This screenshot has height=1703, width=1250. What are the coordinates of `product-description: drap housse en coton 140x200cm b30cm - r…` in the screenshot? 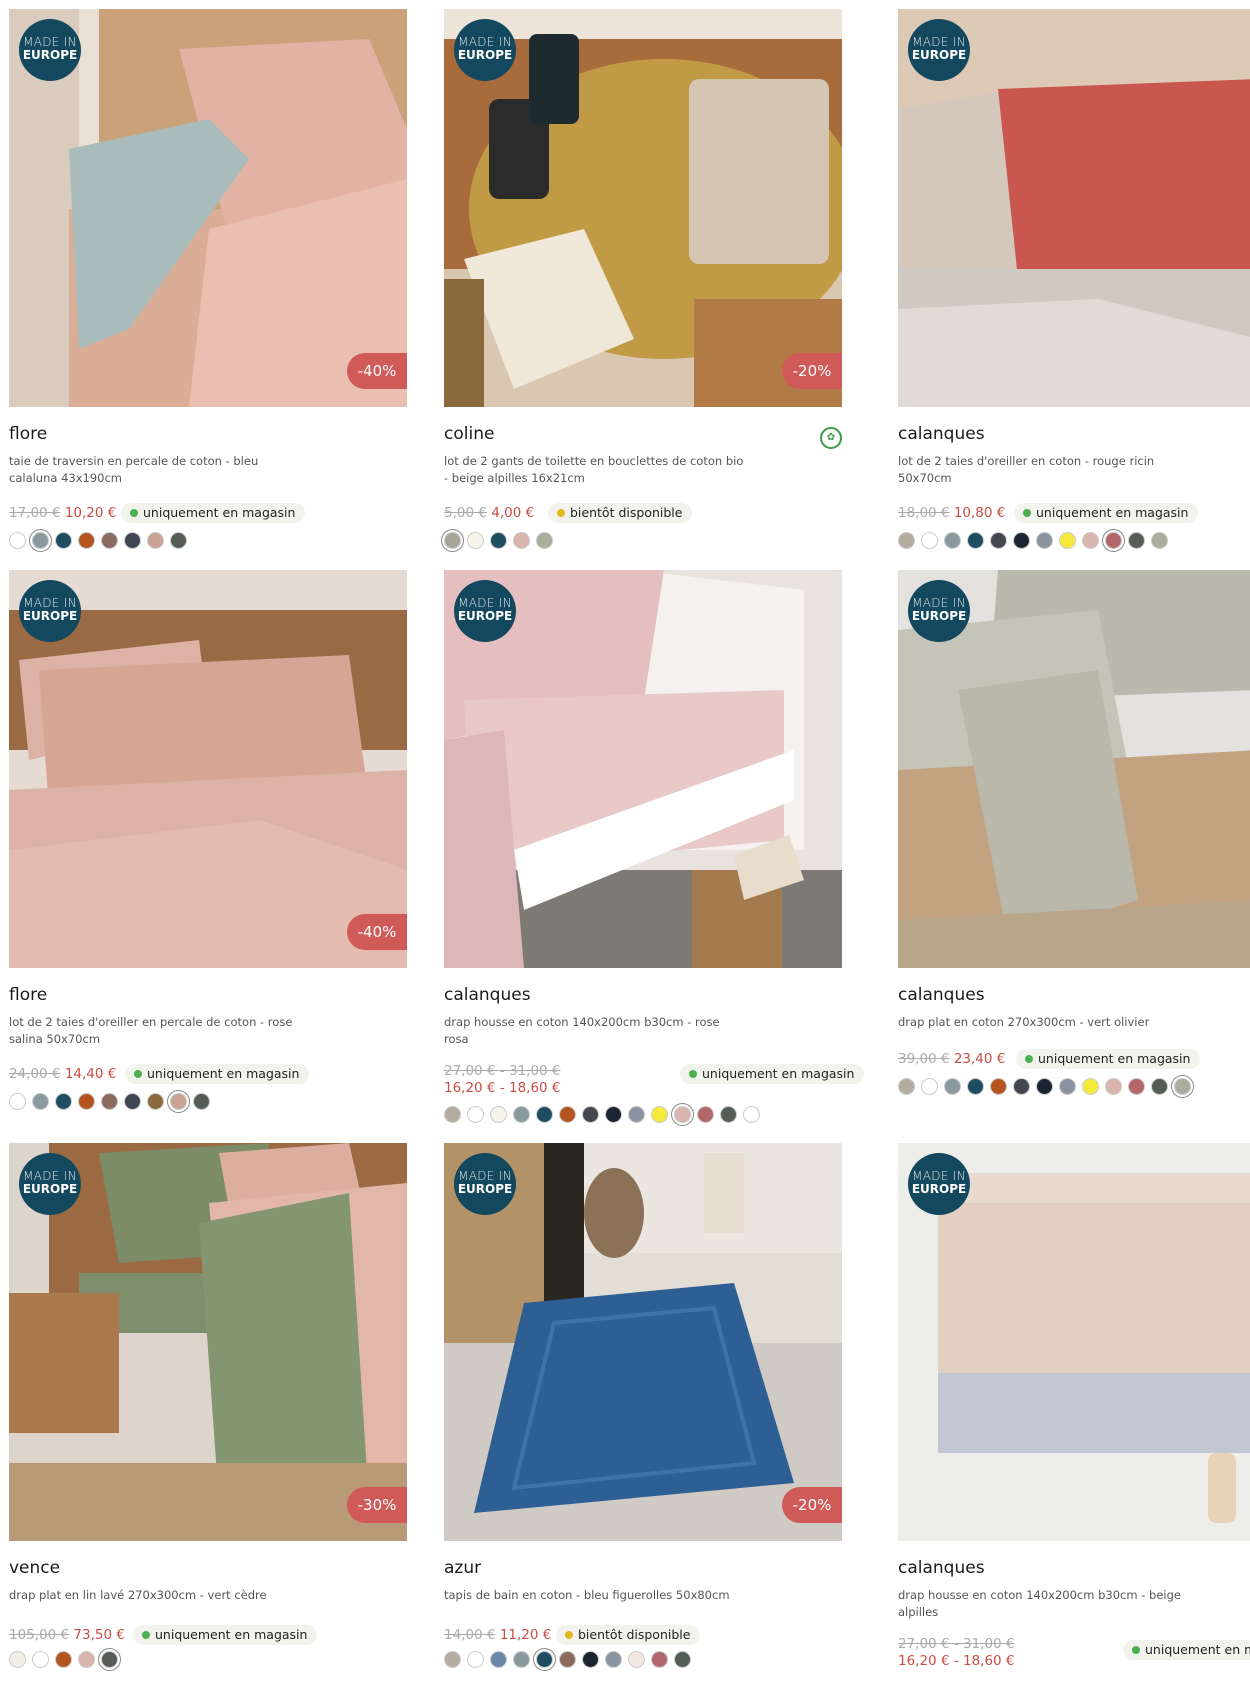 It's located at (594, 1031).